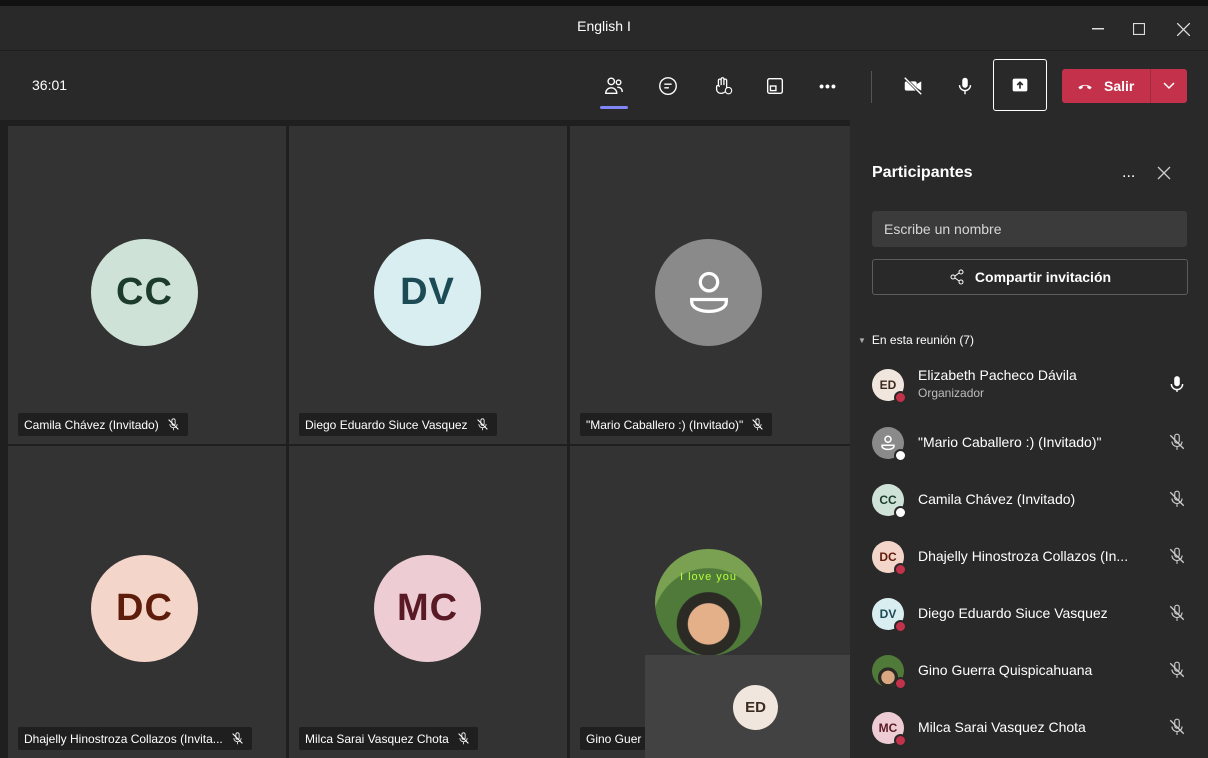  Describe the element at coordinates (614, 86) in the screenshot. I see `people-icon` at that location.